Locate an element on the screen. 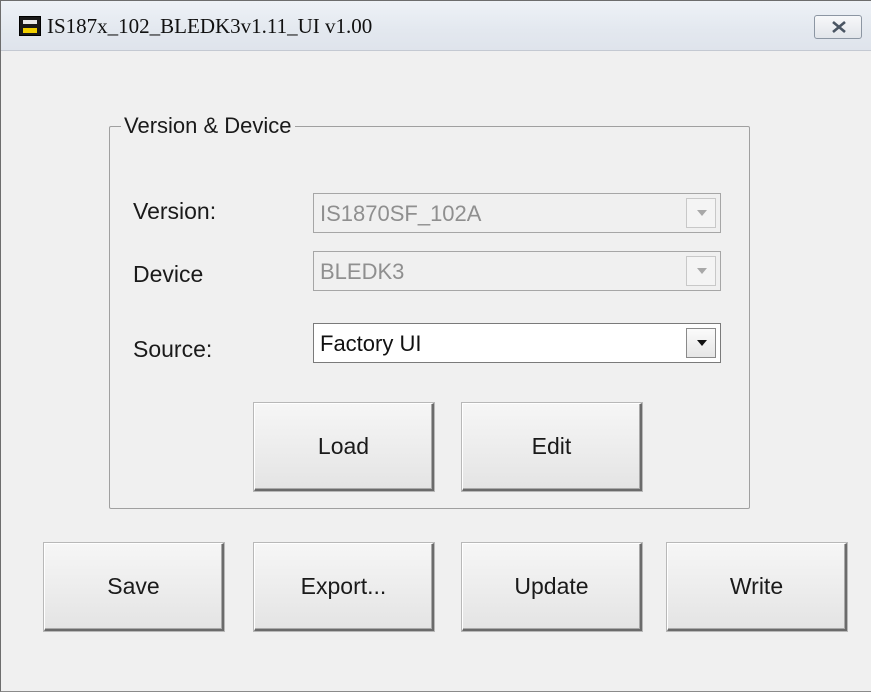  write-button: Write is located at coordinates (757, 587).